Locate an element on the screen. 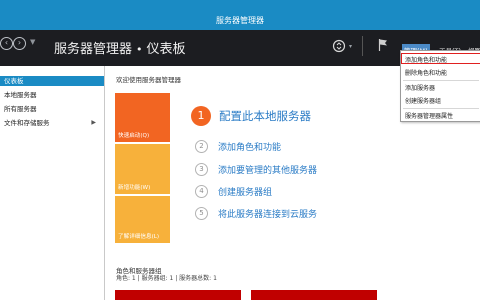  toolbar-divider is located at coordinates (362, 46).